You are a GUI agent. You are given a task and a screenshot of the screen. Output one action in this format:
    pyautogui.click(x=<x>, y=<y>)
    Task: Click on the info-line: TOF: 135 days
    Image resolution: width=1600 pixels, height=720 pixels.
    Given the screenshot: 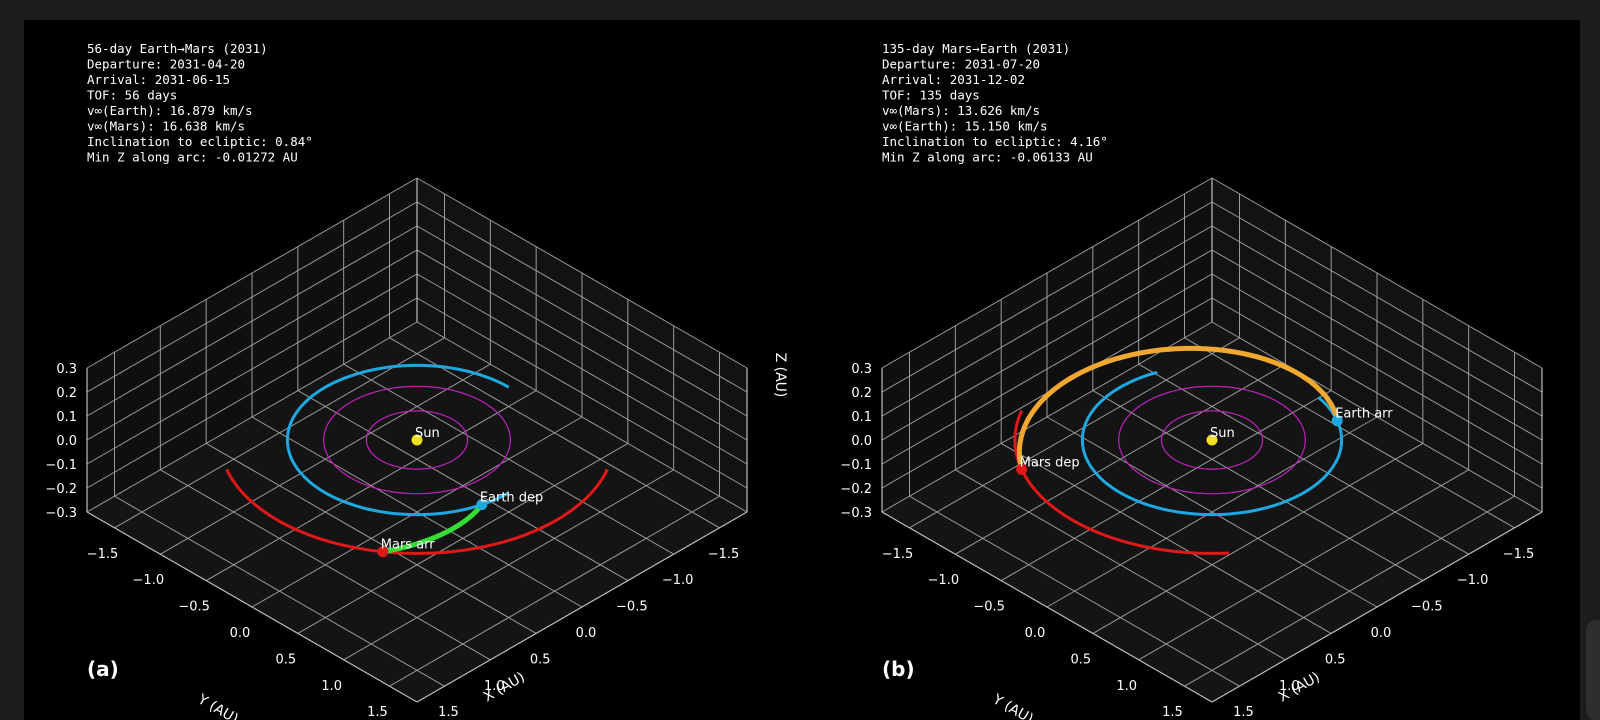 What is the action you would take?
    pyautogui.click(x=931, y=95)
    